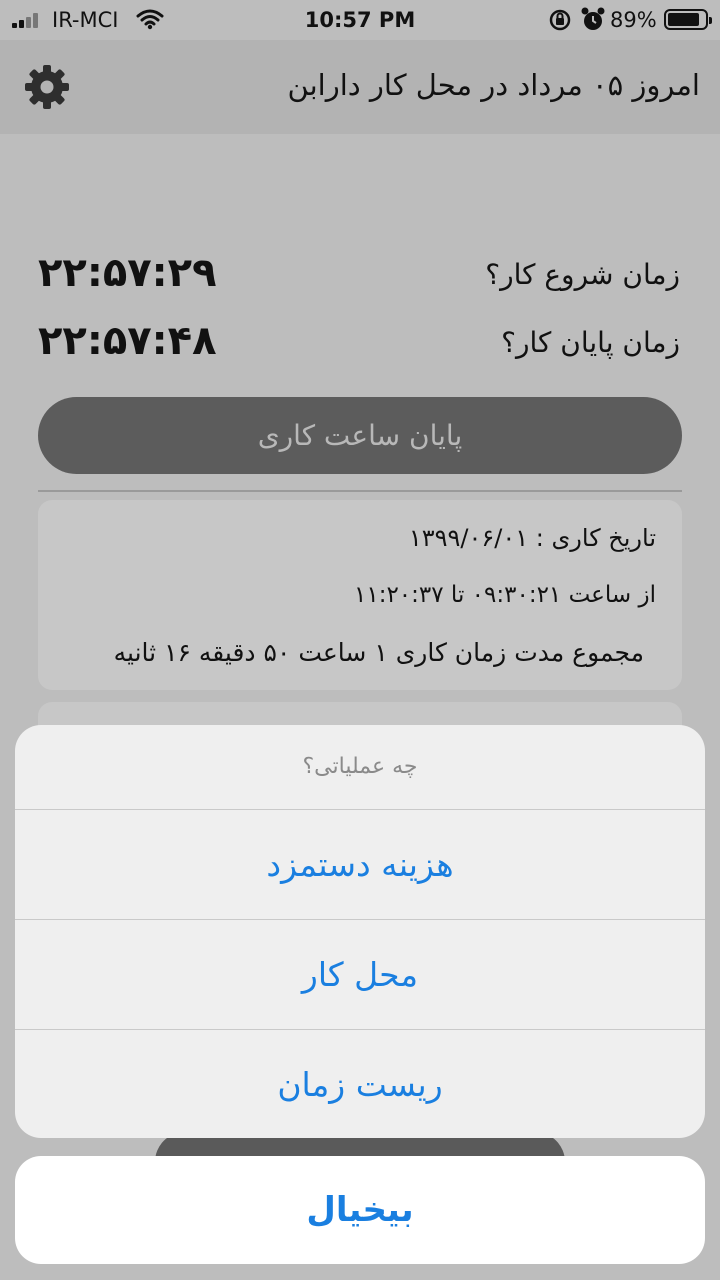 This screenshot has height=1280, width=720. Describe the element at coordinates (127, 341) in the screenshot. I see `end-time-value: ۲۲:۵۷:۴۸` at that location.